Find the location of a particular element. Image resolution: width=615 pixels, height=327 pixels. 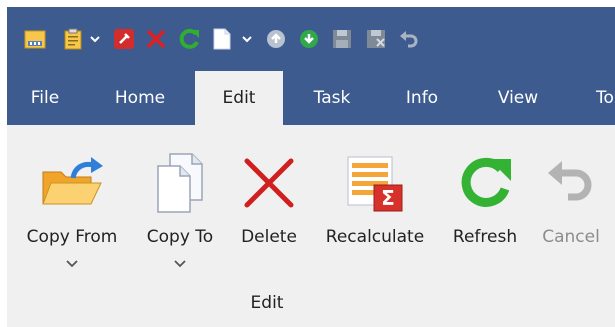

undo-icon is located at coordinates (409, 39).